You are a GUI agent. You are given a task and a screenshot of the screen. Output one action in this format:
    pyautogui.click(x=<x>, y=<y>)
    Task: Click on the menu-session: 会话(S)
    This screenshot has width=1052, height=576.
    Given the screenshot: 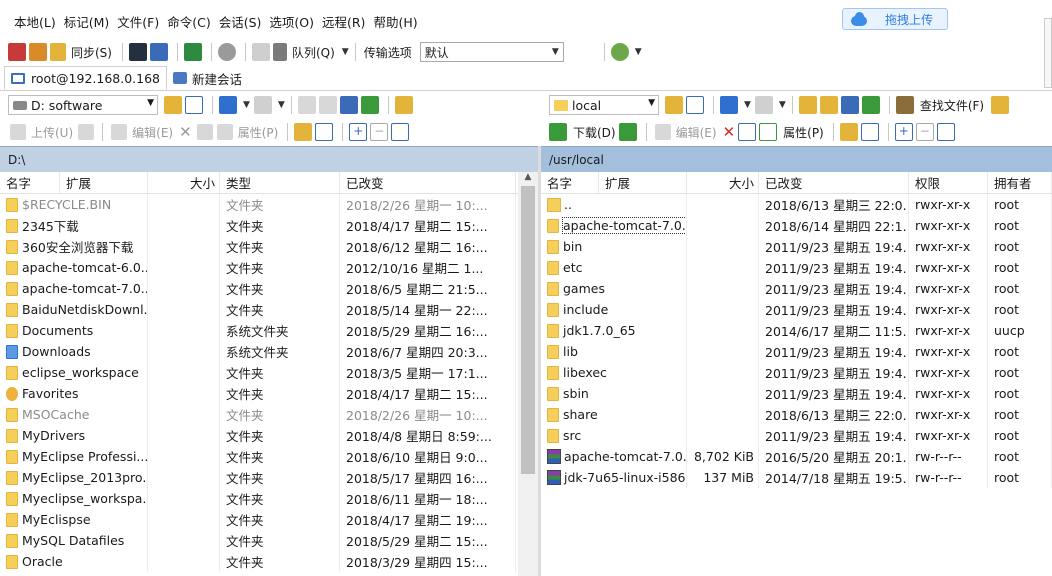 What is the action you would take?
    pyautogui.click(x=240, y=23)
    